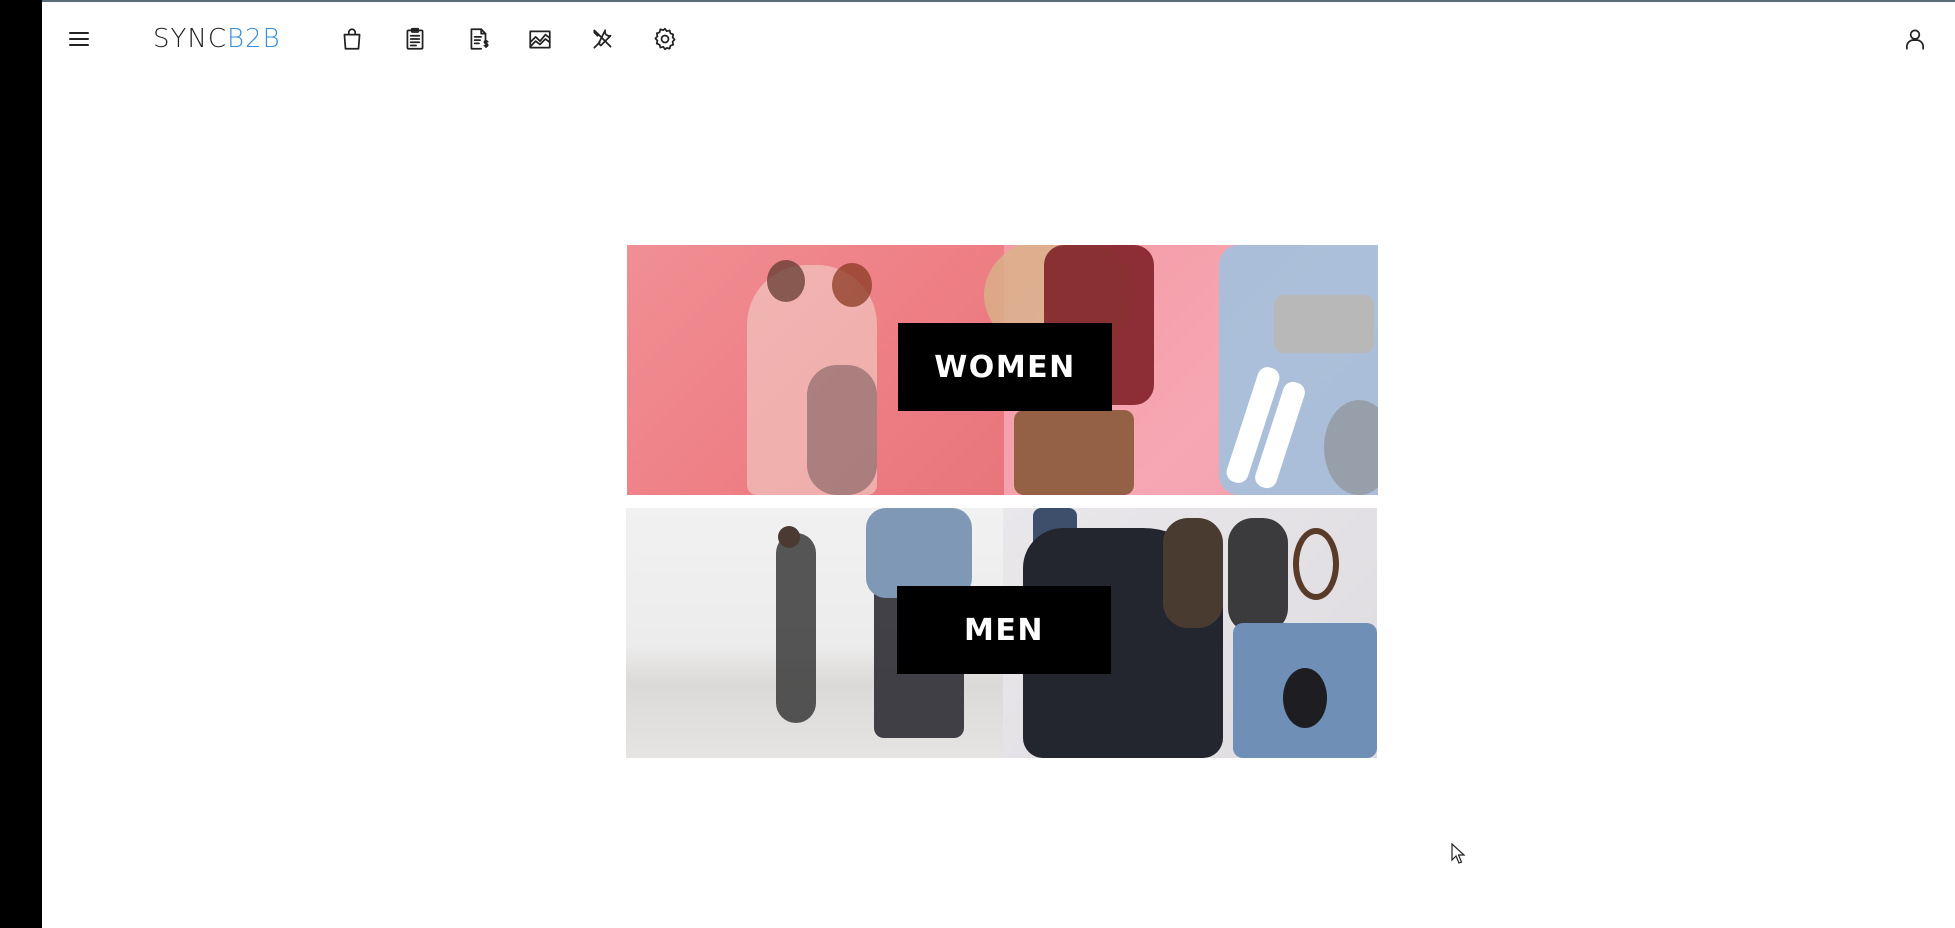 The image size is (1955, 928). I want to click on brand-suffix: B2B, so click(254, 39).